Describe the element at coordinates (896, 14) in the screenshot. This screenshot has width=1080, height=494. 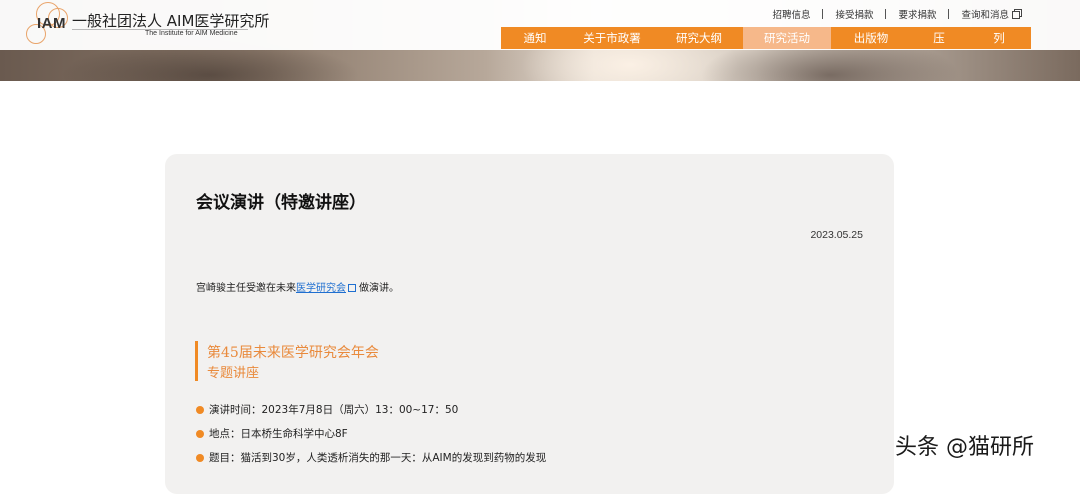
I see `utility-links: 招聘信息 接受捐款 要求捐款 查询和消息` at that location.